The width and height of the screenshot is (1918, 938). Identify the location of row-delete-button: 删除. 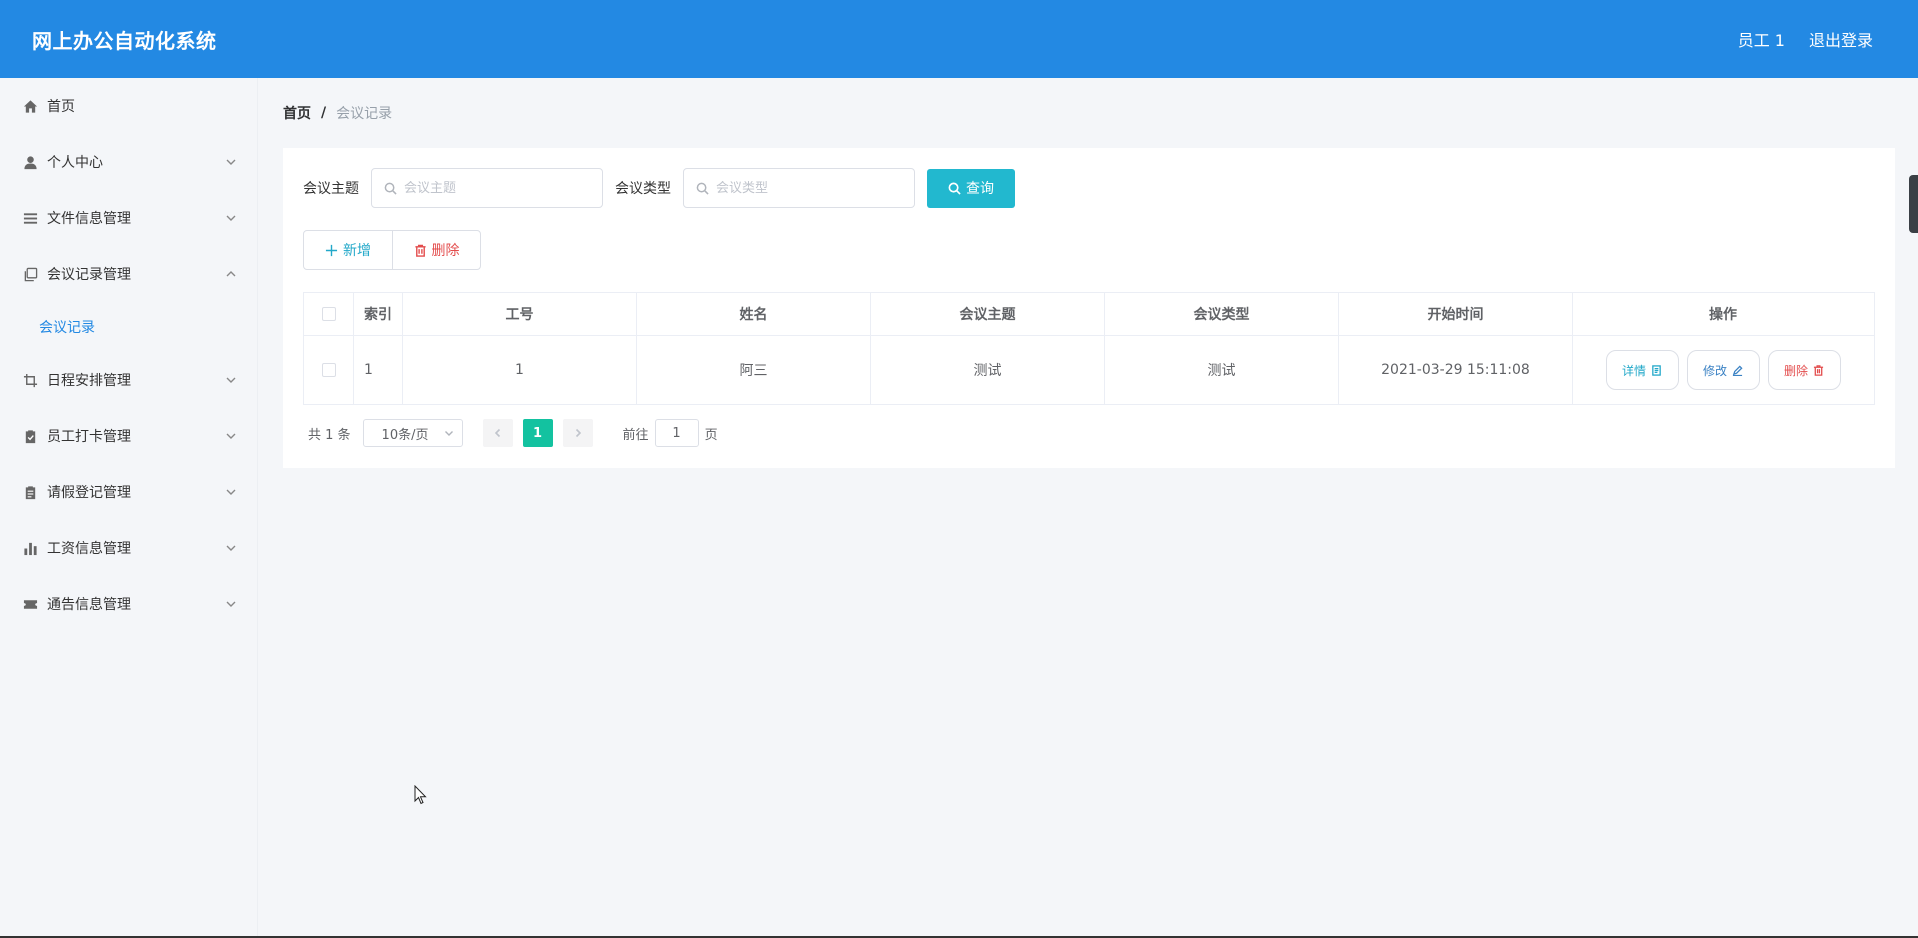
(1804, 370).